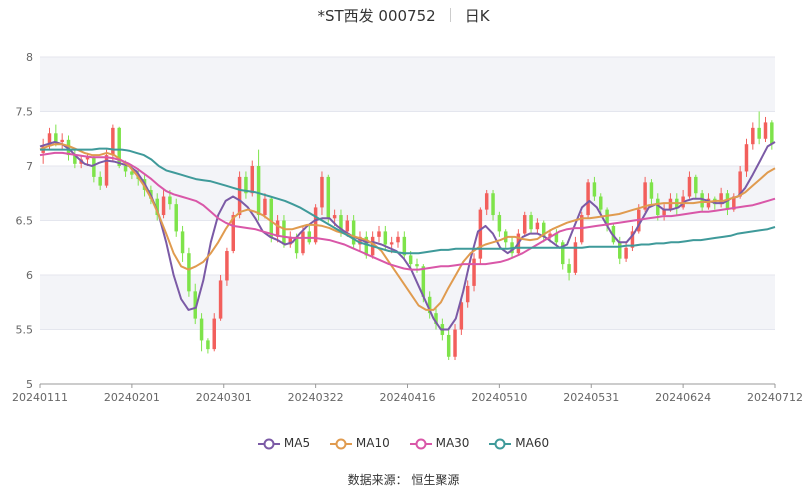 This screenshot has width=807, height=491. What do you see at coordinates (25, 221) in the screenshot?
I see `y-tick-label: 6.5` at bounding box center [25, 221].